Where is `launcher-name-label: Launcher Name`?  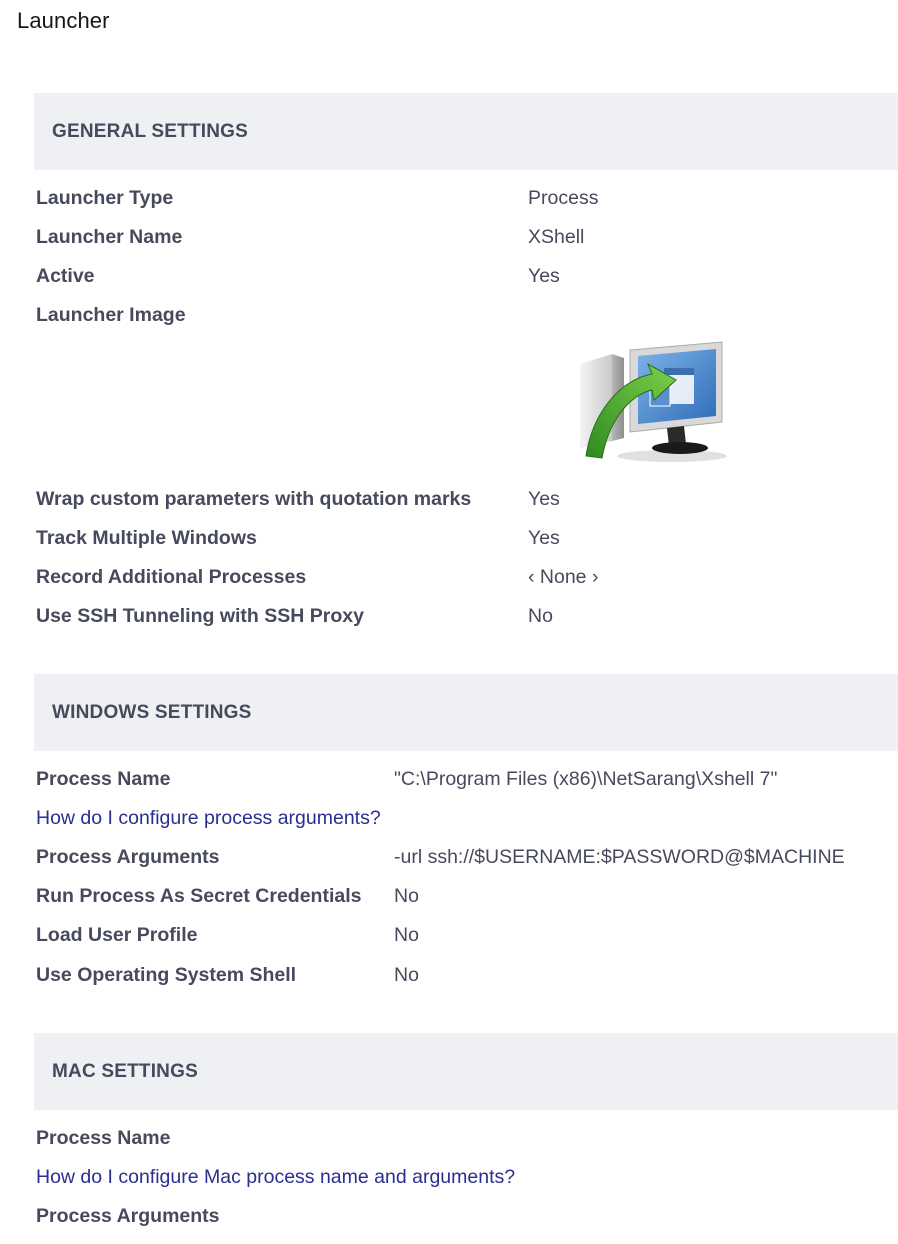 launcher-name-label: Launcher Name is located at coordinates (109, 237).